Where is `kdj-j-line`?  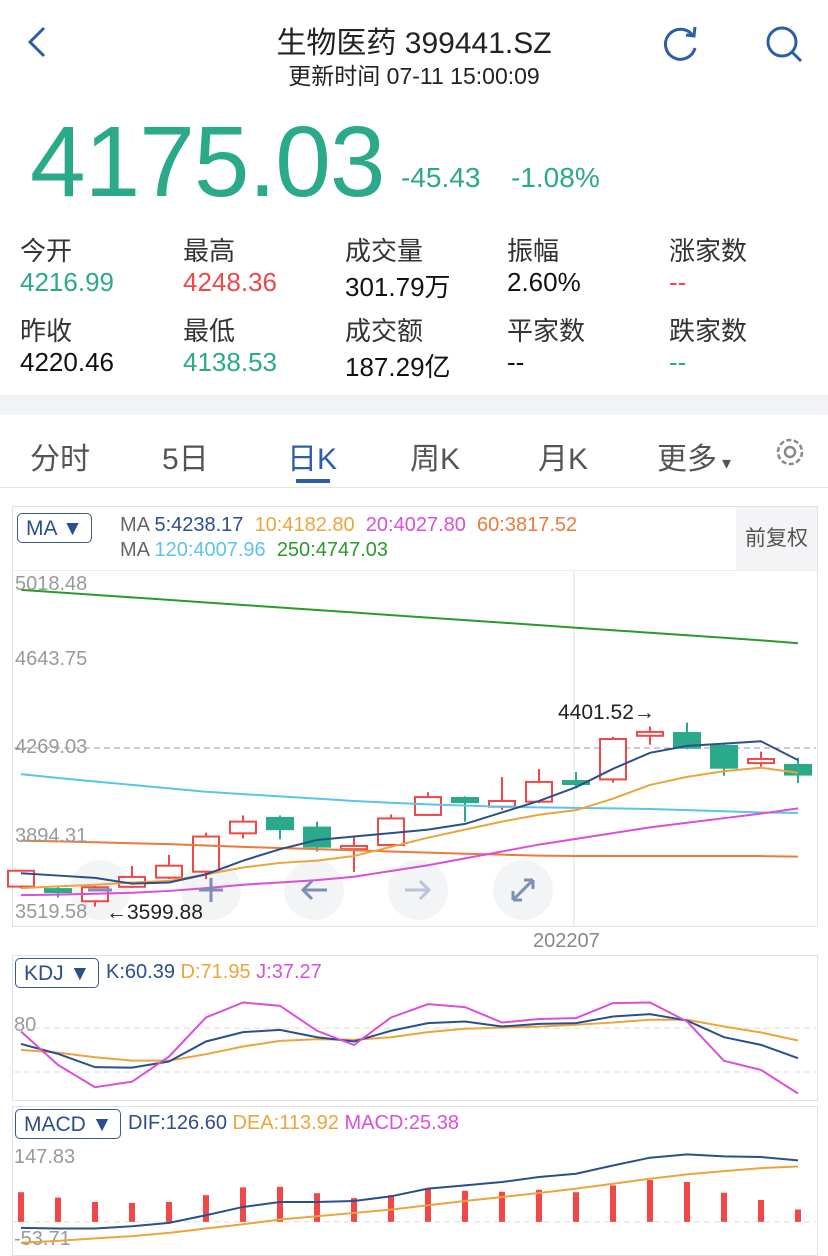 kdj-j-line is located at coordinates (409, 1048).